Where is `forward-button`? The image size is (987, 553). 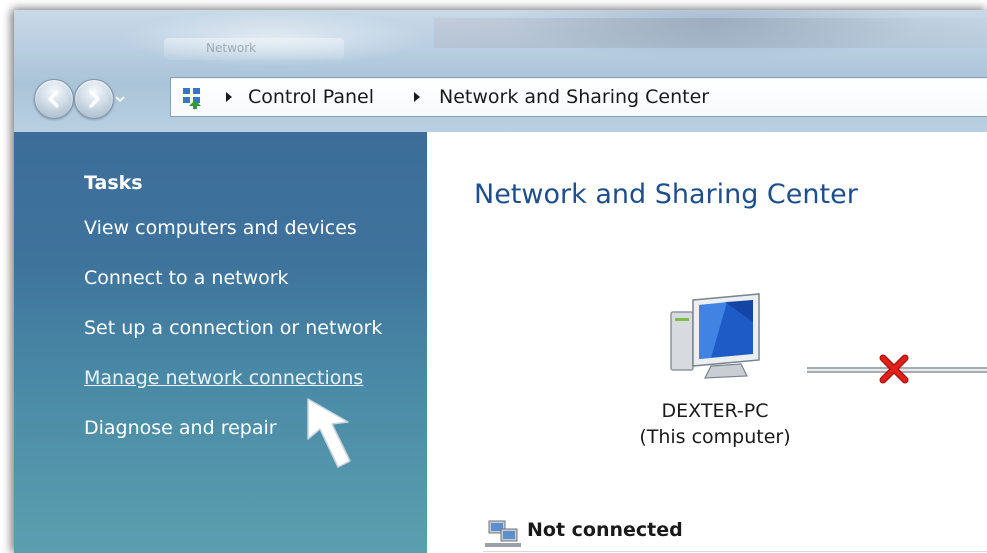 forward-button is located at coordinates (94, 99).